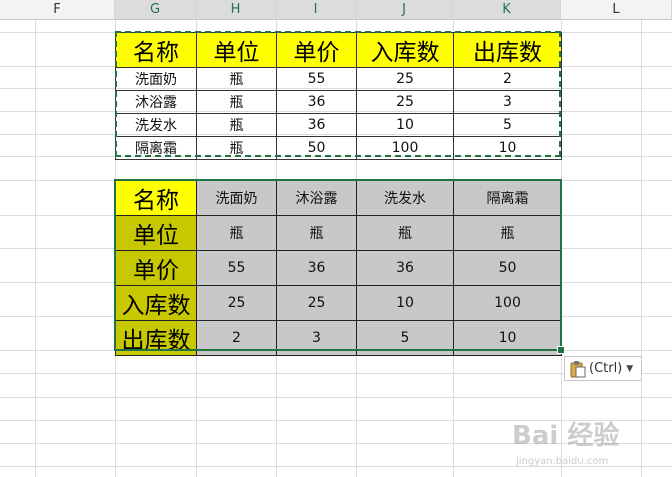  I want to click on row-header-cell: 名称, so click(156, 198).